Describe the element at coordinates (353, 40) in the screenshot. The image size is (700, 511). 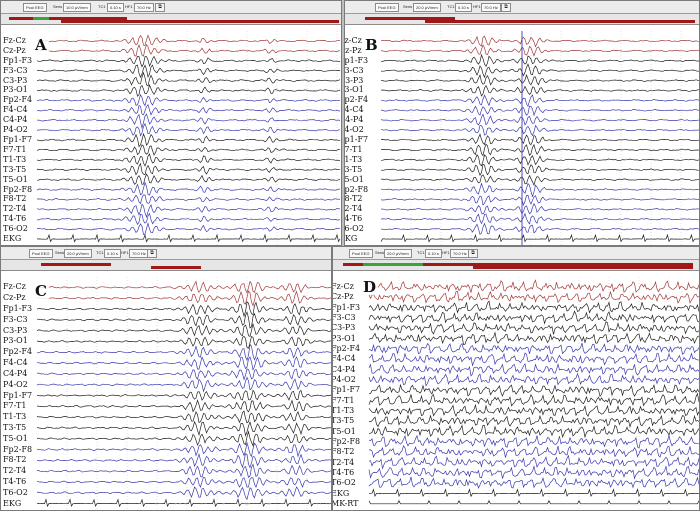
I see `channel-label: Fz-Cz` at that location.